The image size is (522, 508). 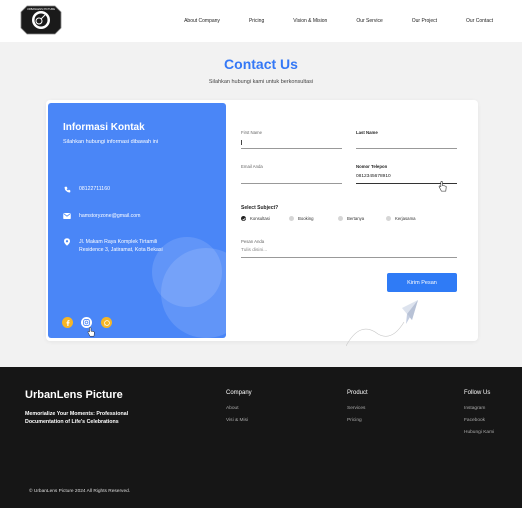 What do you see at coordinates (356, 218) in the screenshot?
I see `radio-label: Bertanya` at bounding box center [356, 218].